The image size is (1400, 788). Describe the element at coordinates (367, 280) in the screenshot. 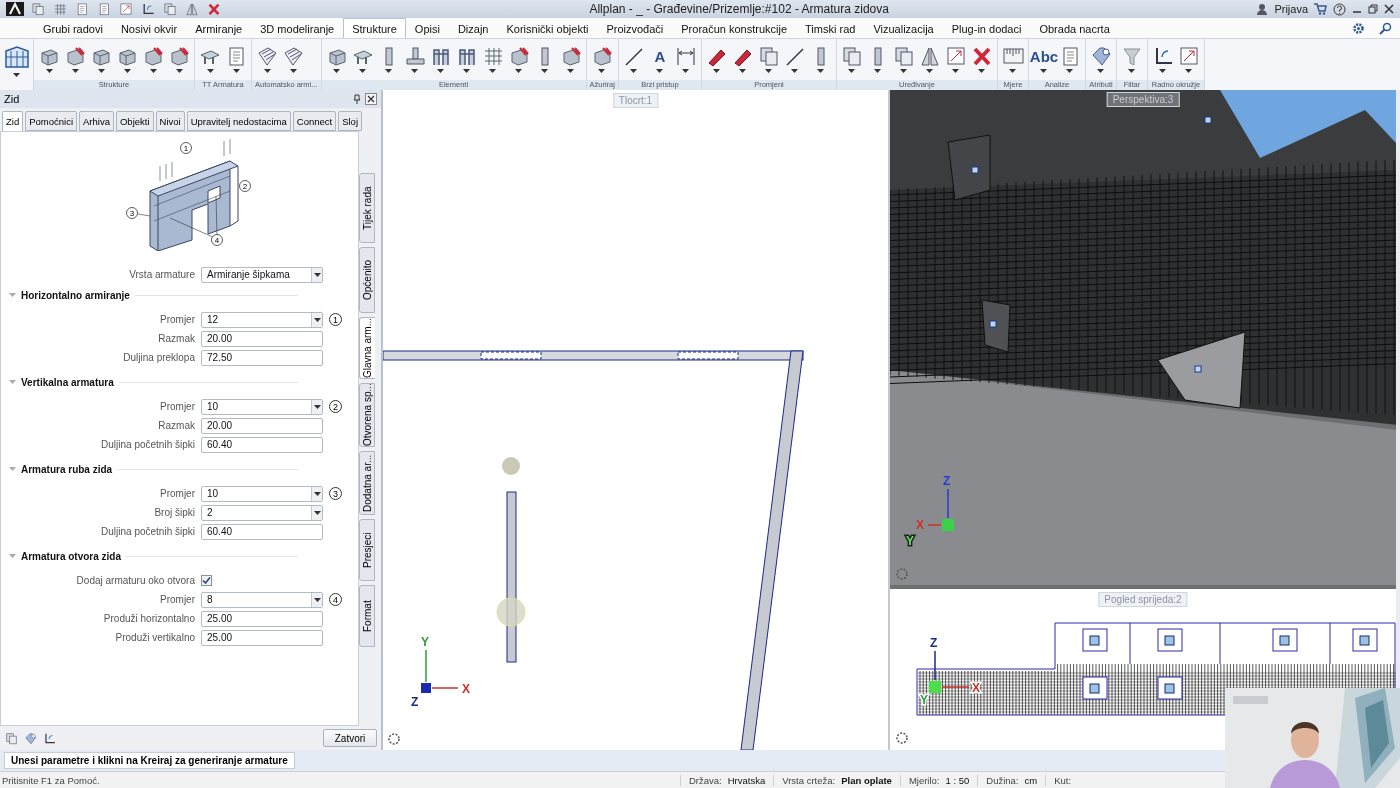

I see `side-tab: Općenito` at that location.